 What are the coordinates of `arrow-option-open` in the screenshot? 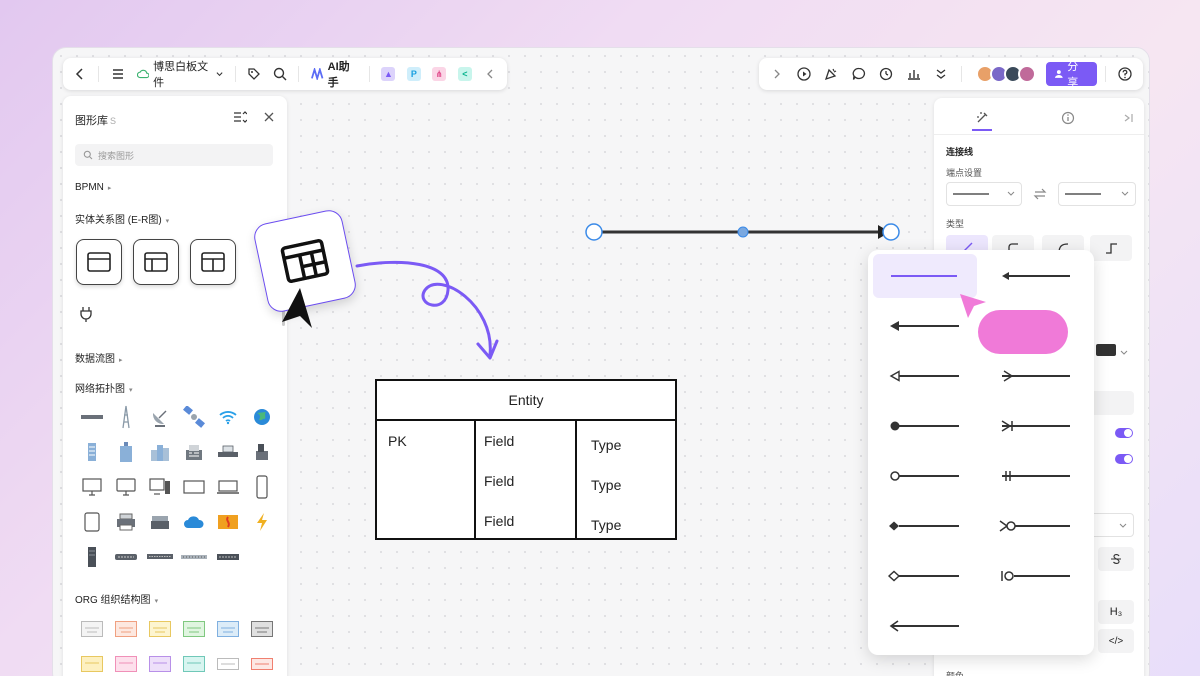 It's located at (1036, 276).